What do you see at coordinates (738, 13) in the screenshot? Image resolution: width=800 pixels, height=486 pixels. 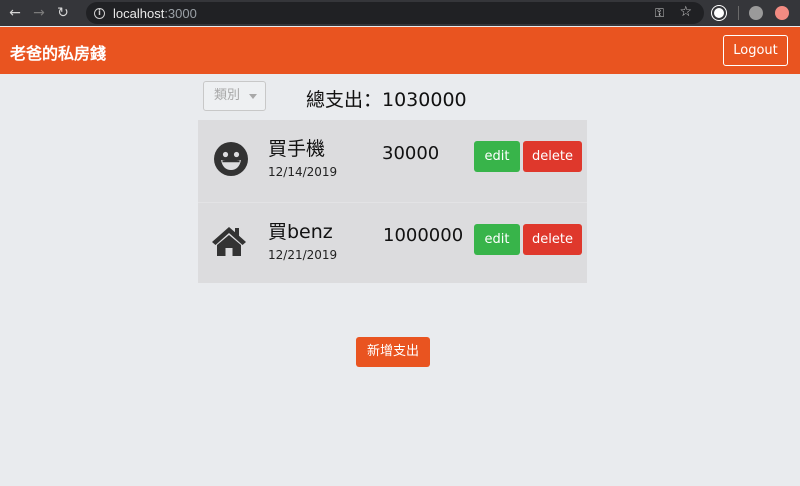 I see `toolbar-divider` at bounding box center [738, 13].